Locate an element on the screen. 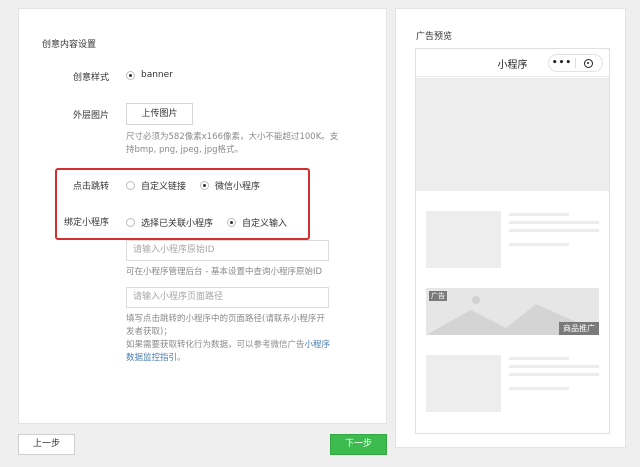 This screenshot has width=640, height=467. jump-label: 点击跳转 is located at coordinates (90, 187).